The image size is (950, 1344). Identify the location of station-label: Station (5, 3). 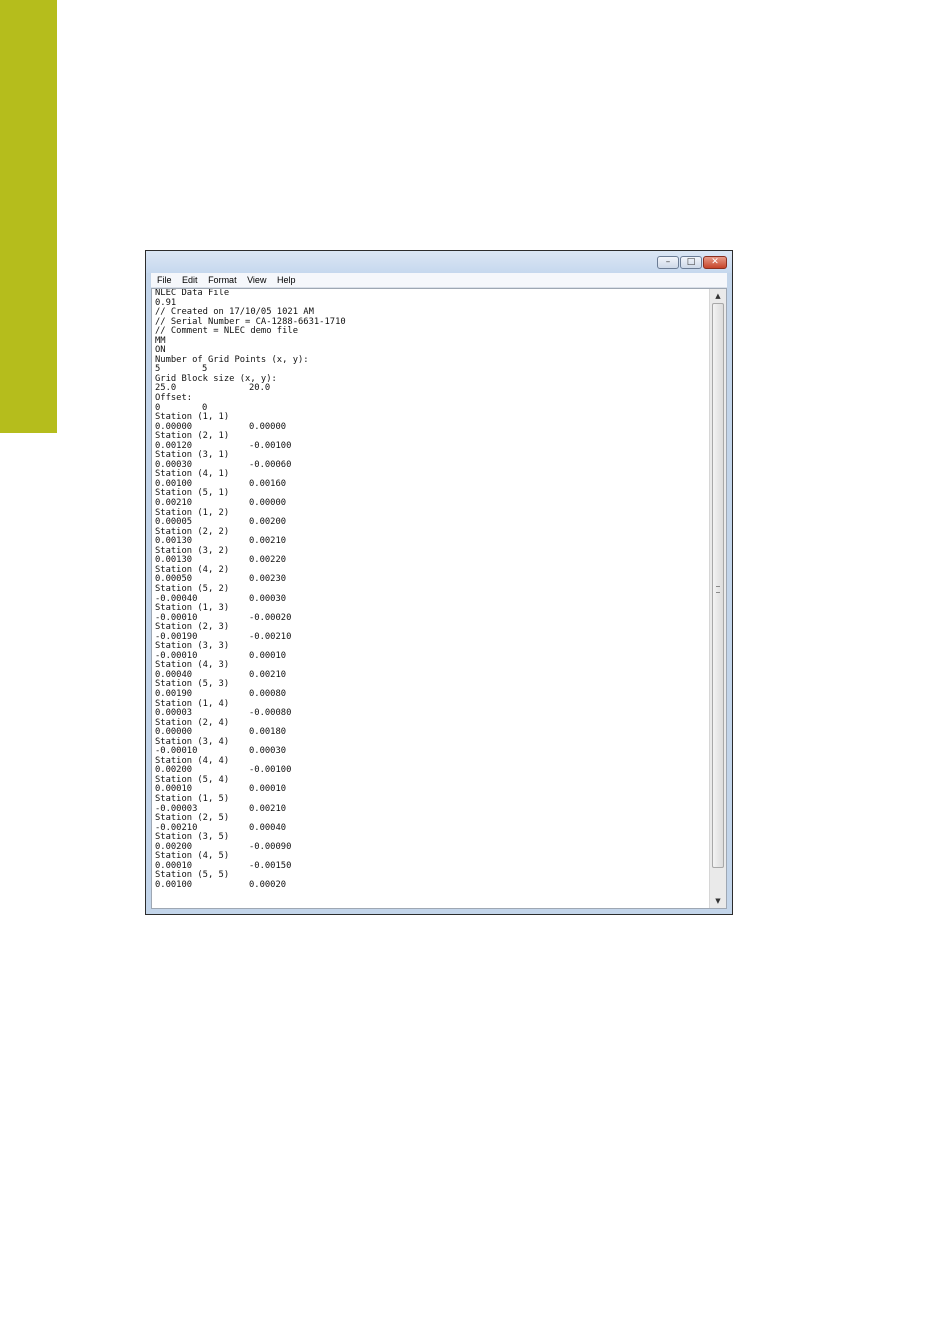
(192, 684).